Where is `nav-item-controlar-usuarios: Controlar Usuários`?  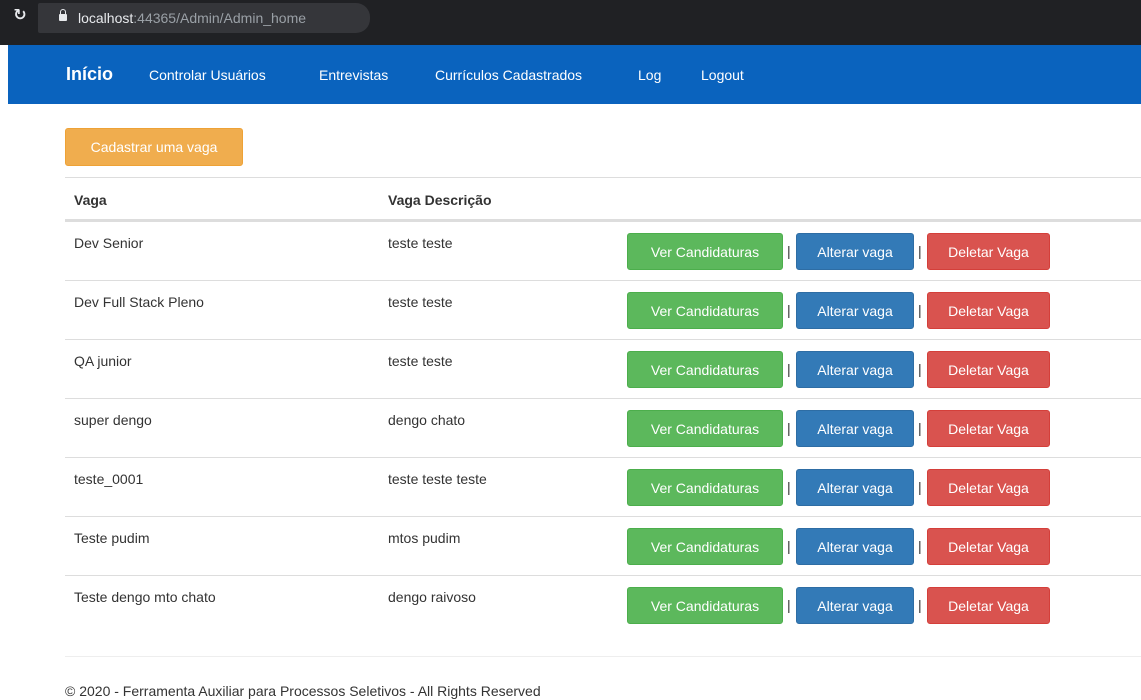
nav-item-controlar-usuarios: Controlar Usuários is located at coordinates (207, 75).